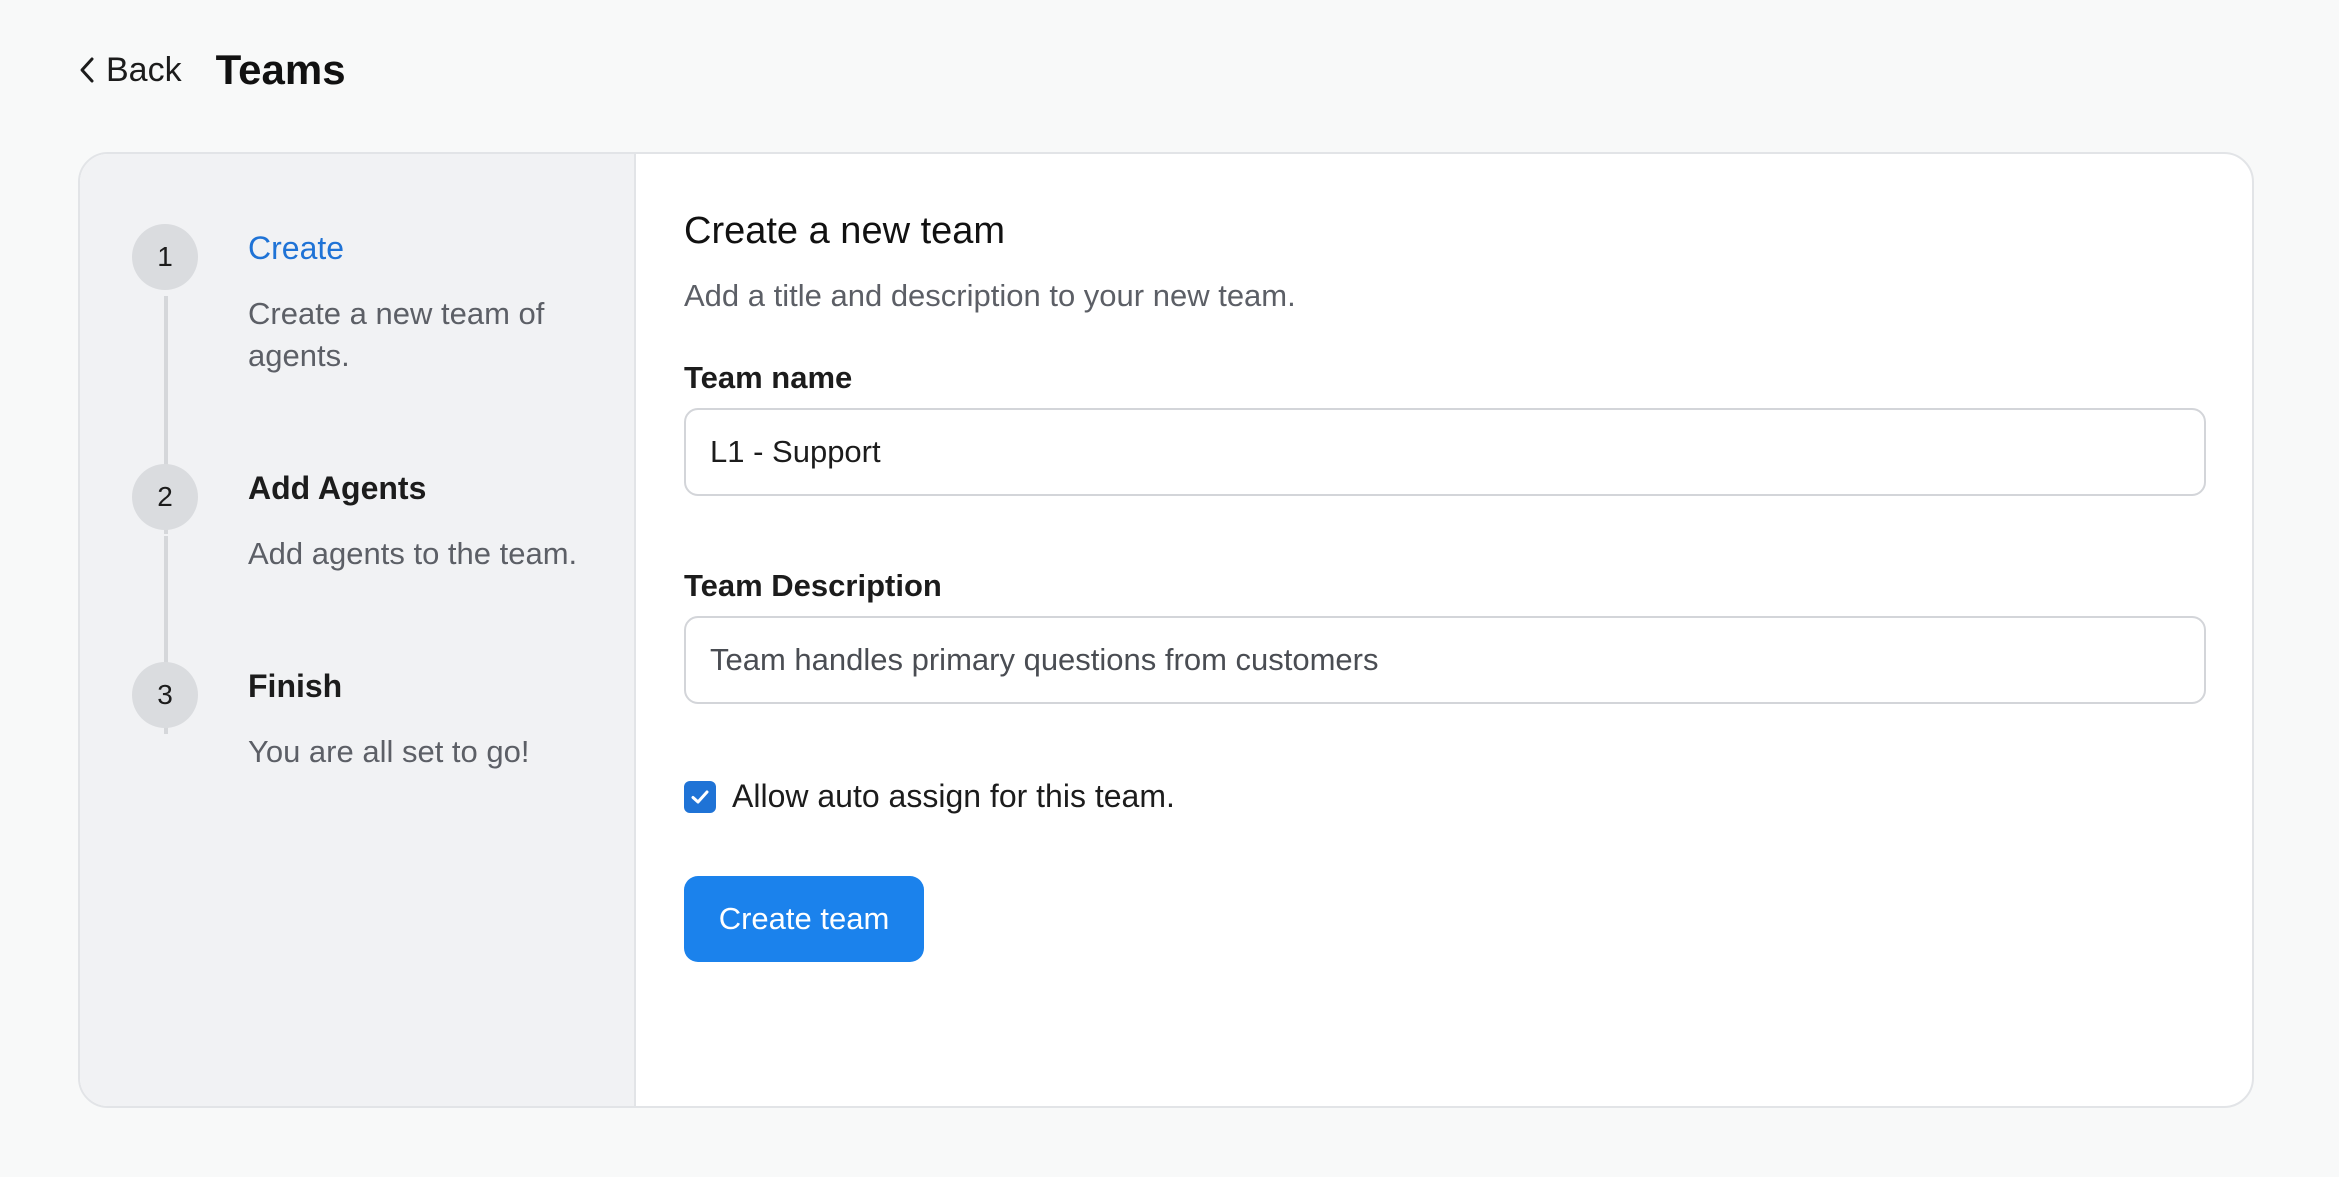  Describe the element at coordinates (845, 231) in the screenshot. I see `form-title: Create a new team` at that location.